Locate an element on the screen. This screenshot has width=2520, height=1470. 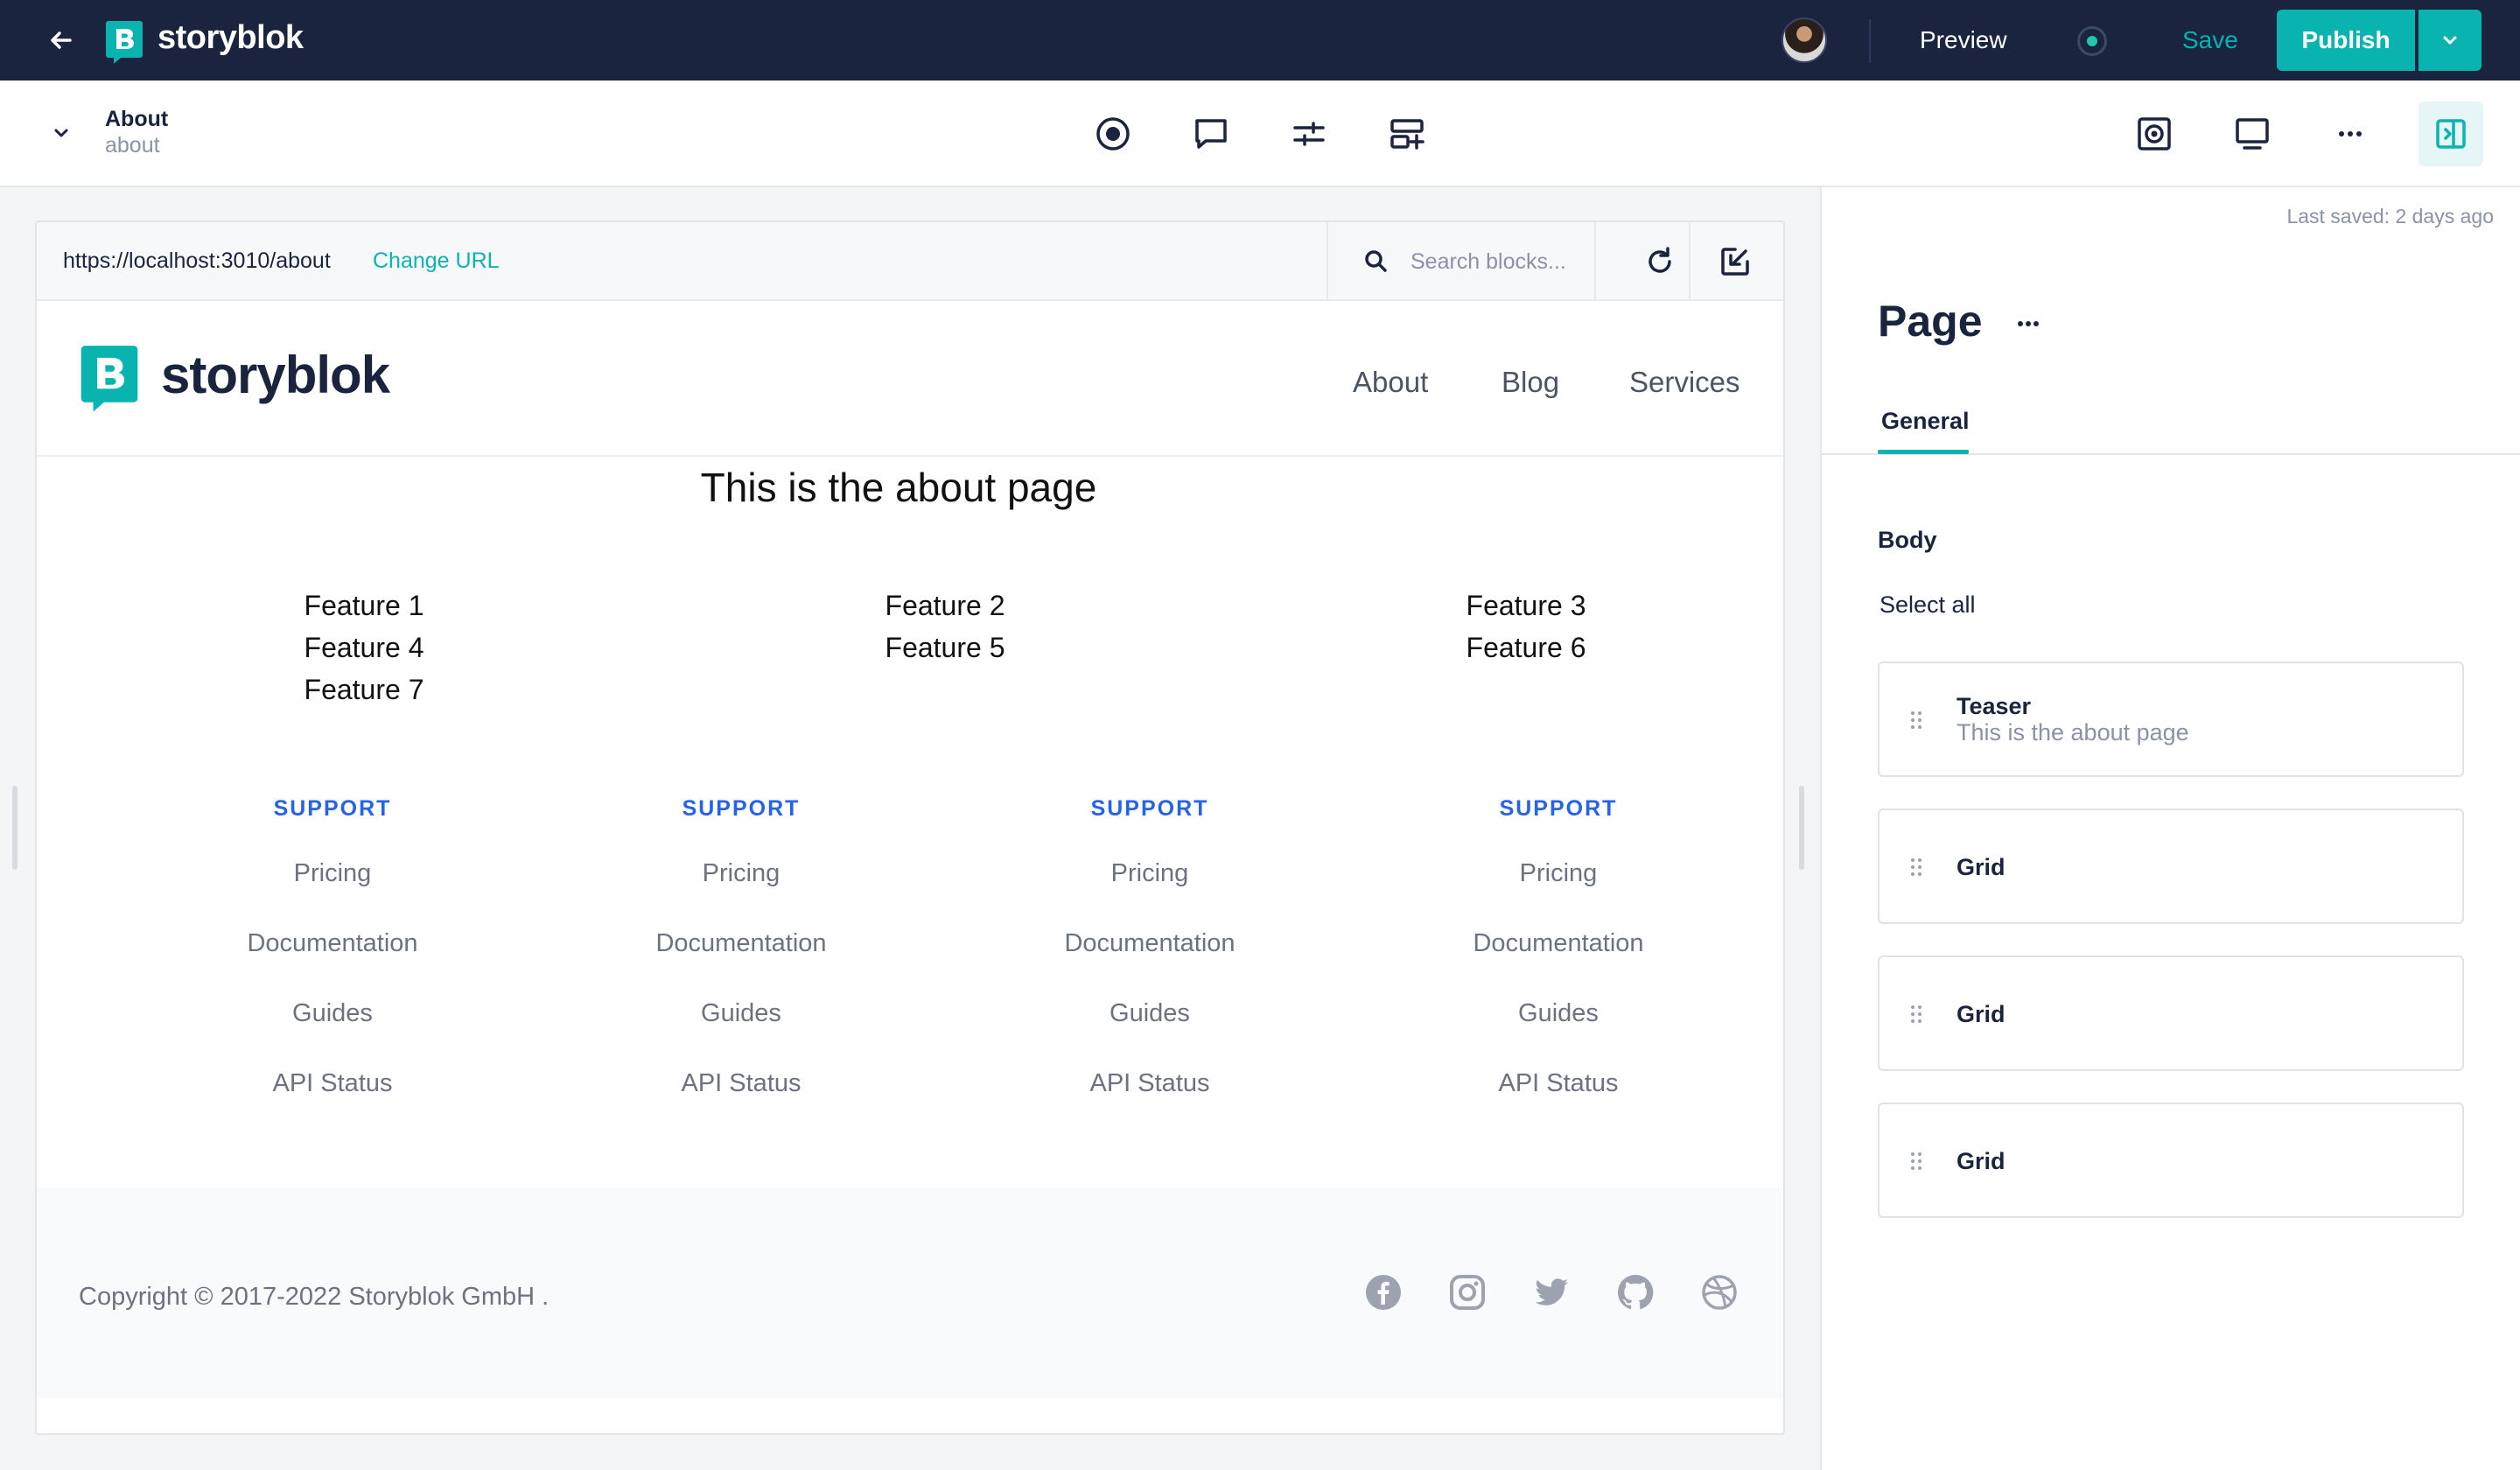
back-arrow-icon is located at coordinates (61, 40).